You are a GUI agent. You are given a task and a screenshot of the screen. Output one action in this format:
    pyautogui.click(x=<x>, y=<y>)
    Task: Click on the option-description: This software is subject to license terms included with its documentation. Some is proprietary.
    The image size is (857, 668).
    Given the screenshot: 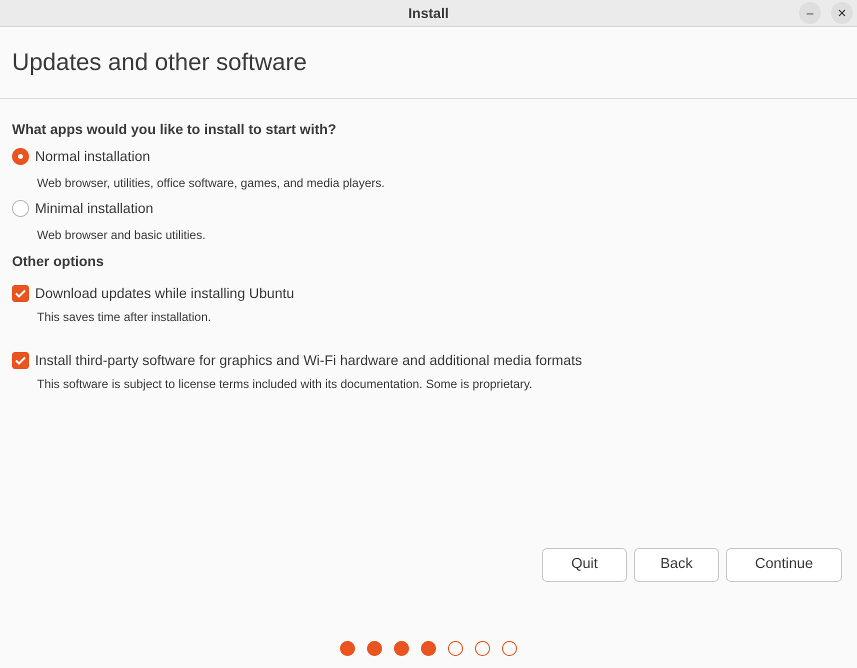 What is the action you would take?
    pyautogui.click(x=285, y=384)
    